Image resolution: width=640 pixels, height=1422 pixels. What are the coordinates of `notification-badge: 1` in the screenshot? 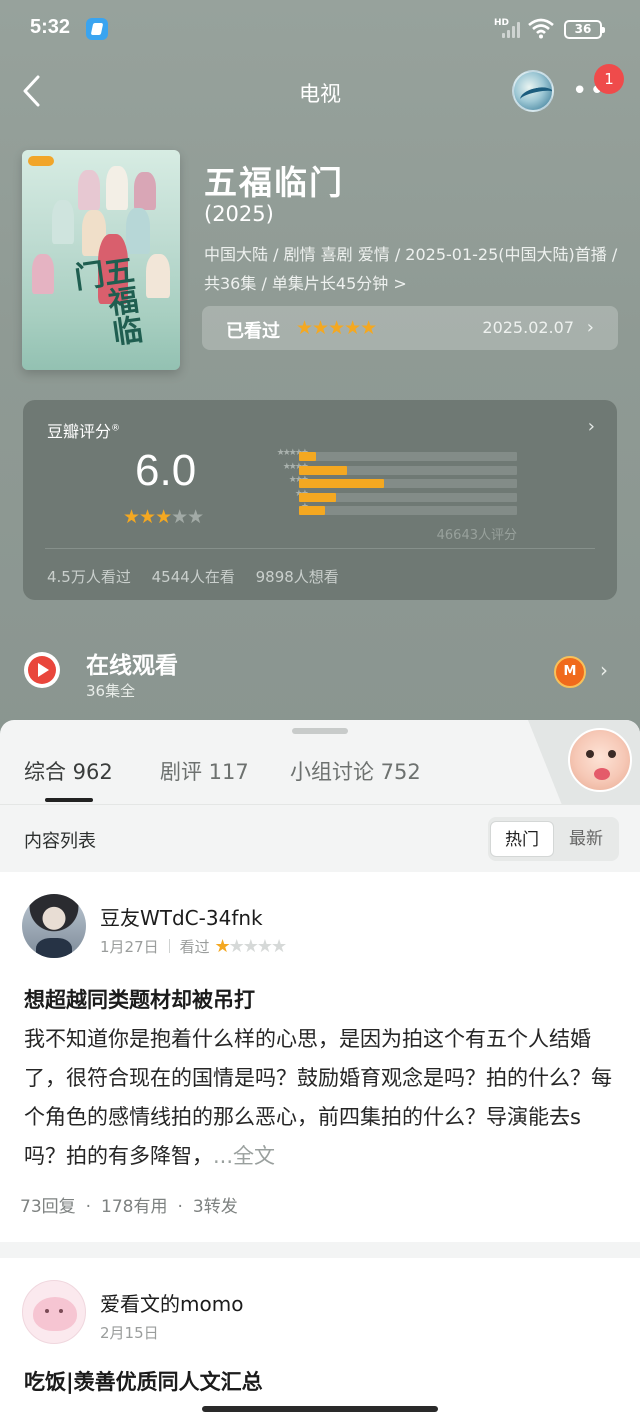 It's located at (609, 79).